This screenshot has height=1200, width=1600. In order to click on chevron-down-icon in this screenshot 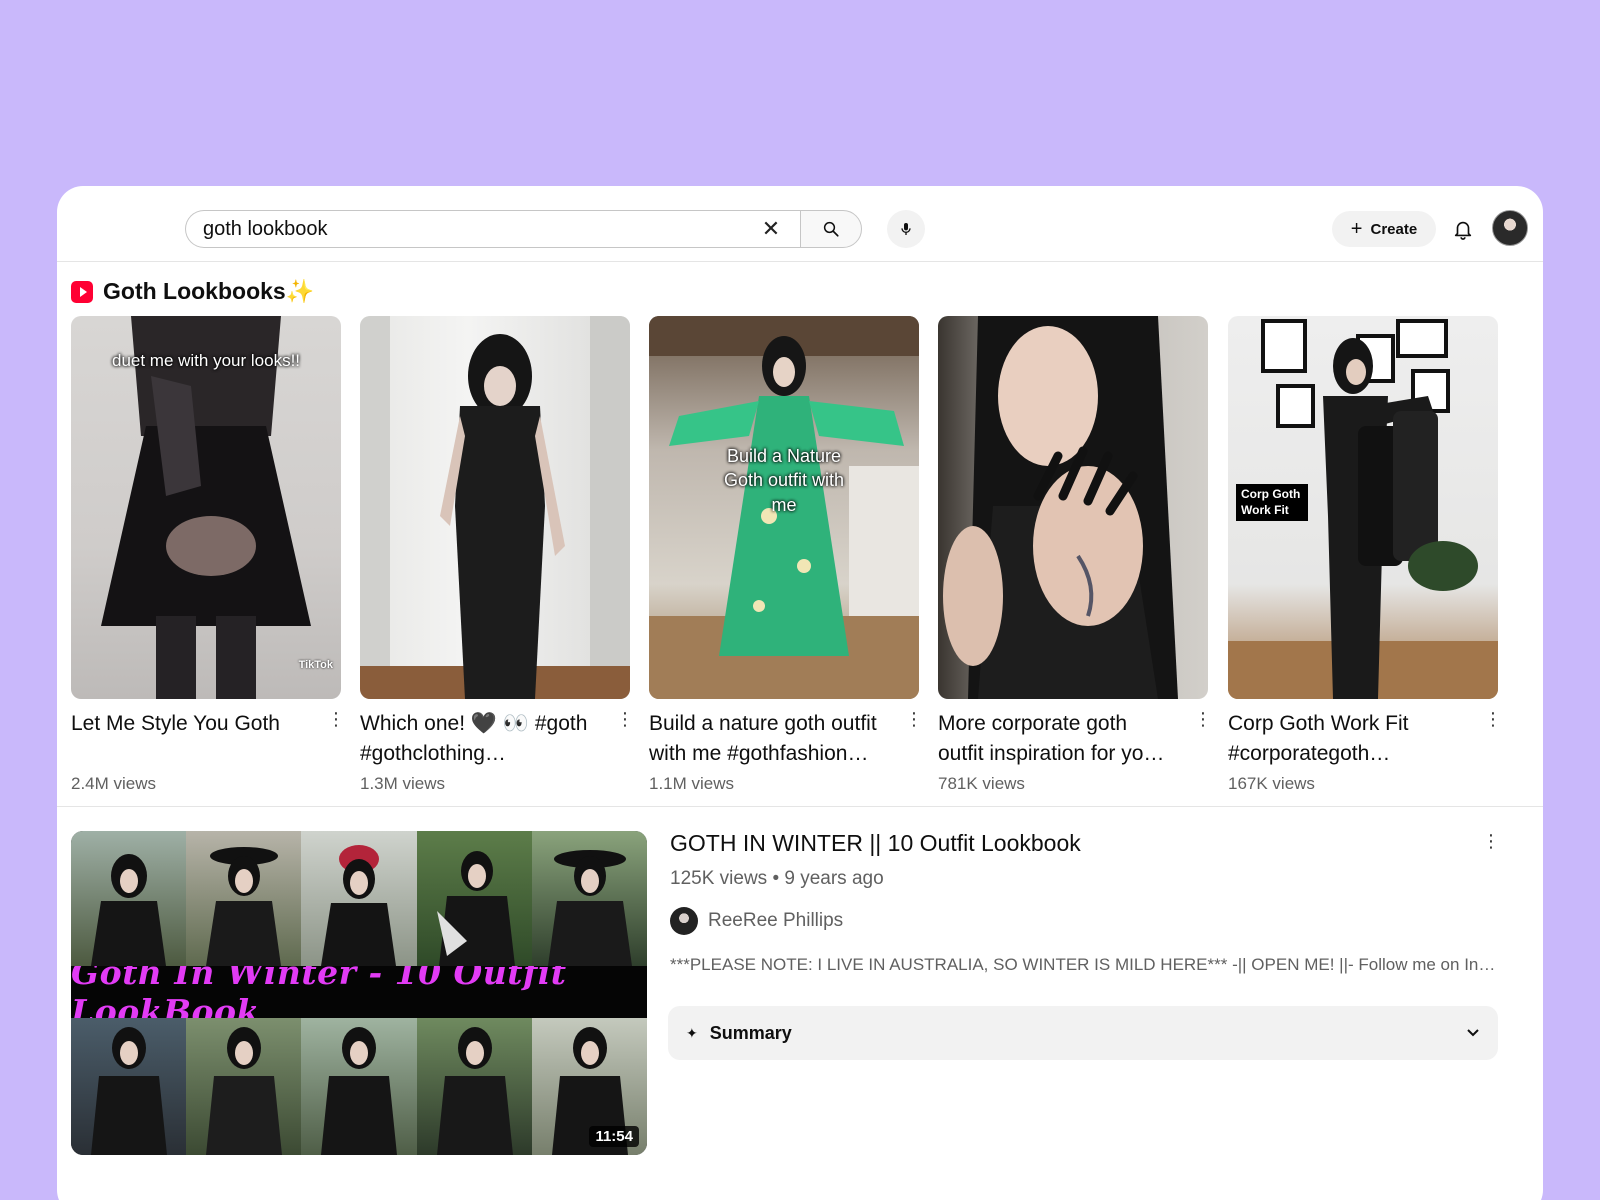, I will do `click(1473, 1033)`.